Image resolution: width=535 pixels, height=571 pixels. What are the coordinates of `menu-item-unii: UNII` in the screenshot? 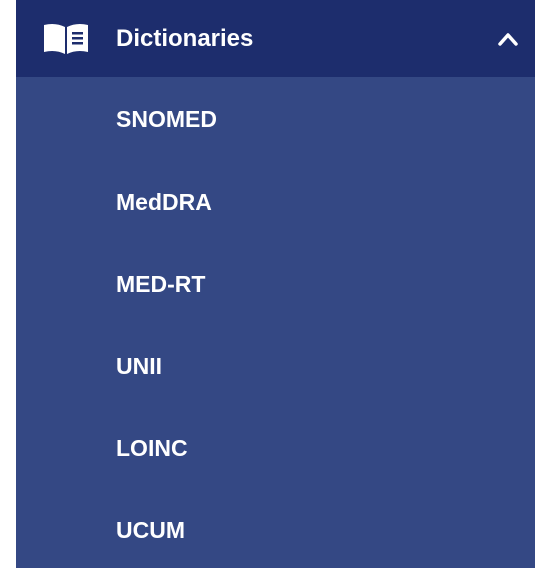 It's located at (275, 366).